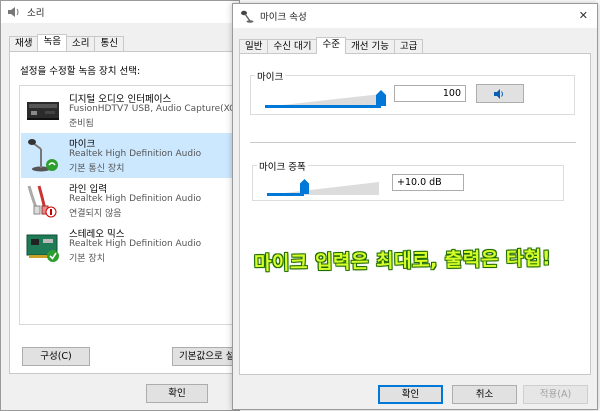 The height and width of the screenshot is (411, 600). What do you see at coordinates (583, 15) in the screenshot?
I see `close-icon: ✕` at bounding box center [583, 15].